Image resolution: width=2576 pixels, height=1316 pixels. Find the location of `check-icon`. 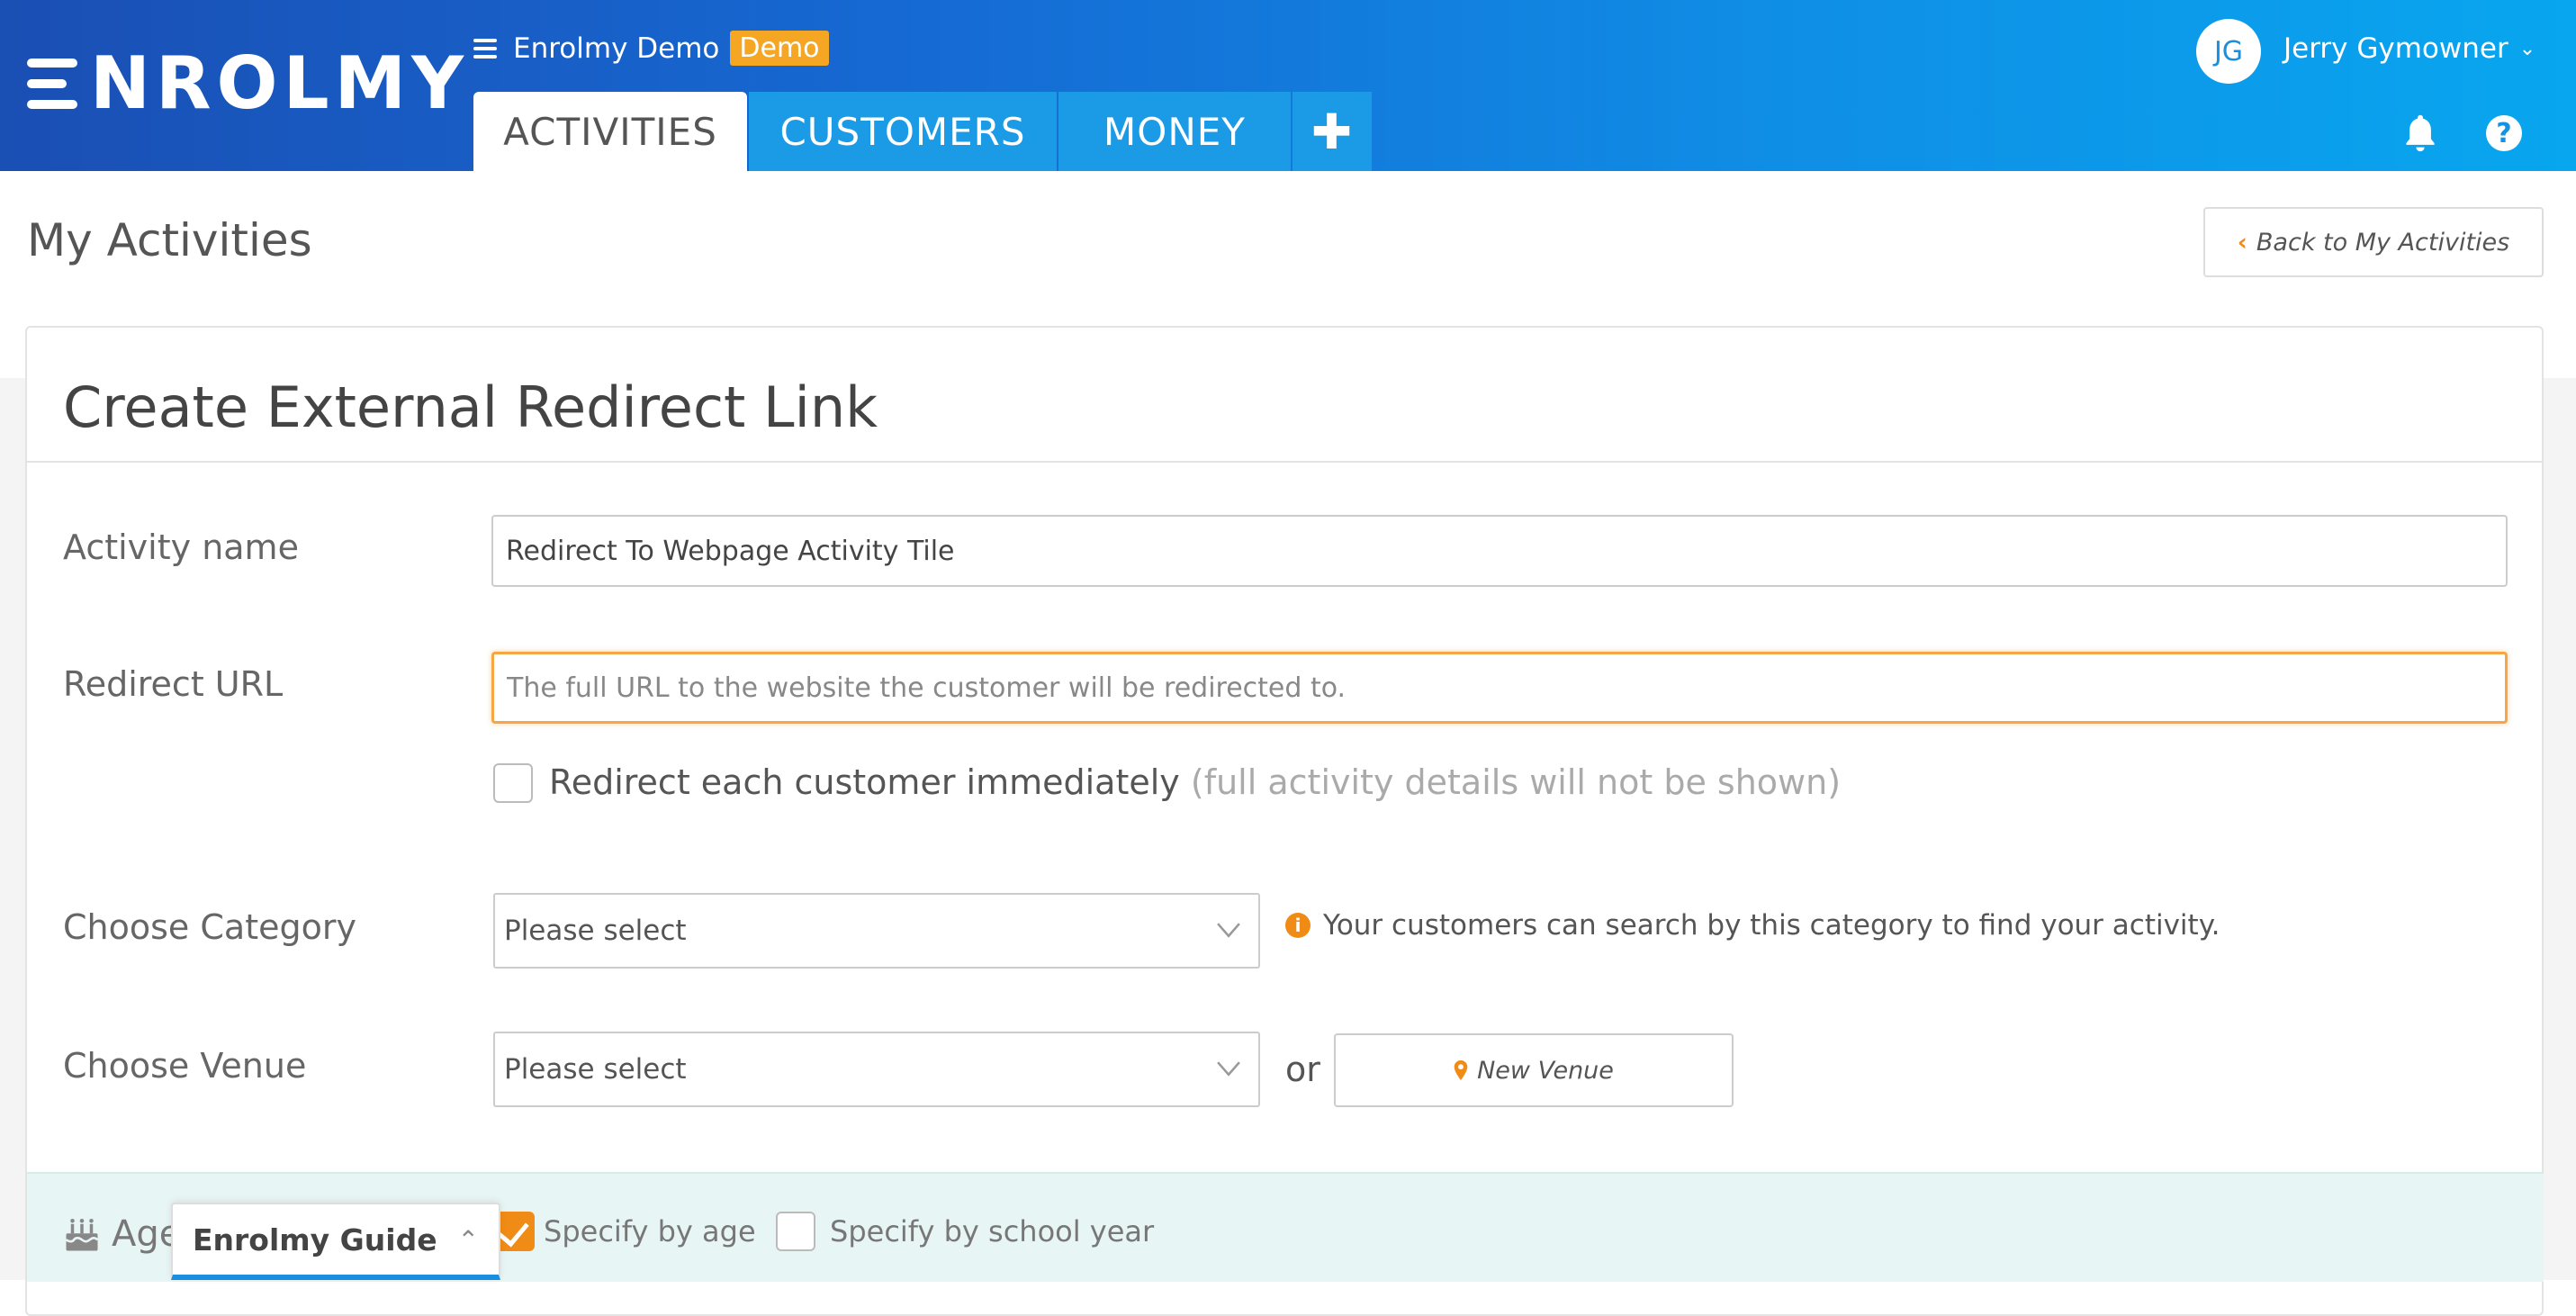

check-icon is located at coordinates (513, 1231).